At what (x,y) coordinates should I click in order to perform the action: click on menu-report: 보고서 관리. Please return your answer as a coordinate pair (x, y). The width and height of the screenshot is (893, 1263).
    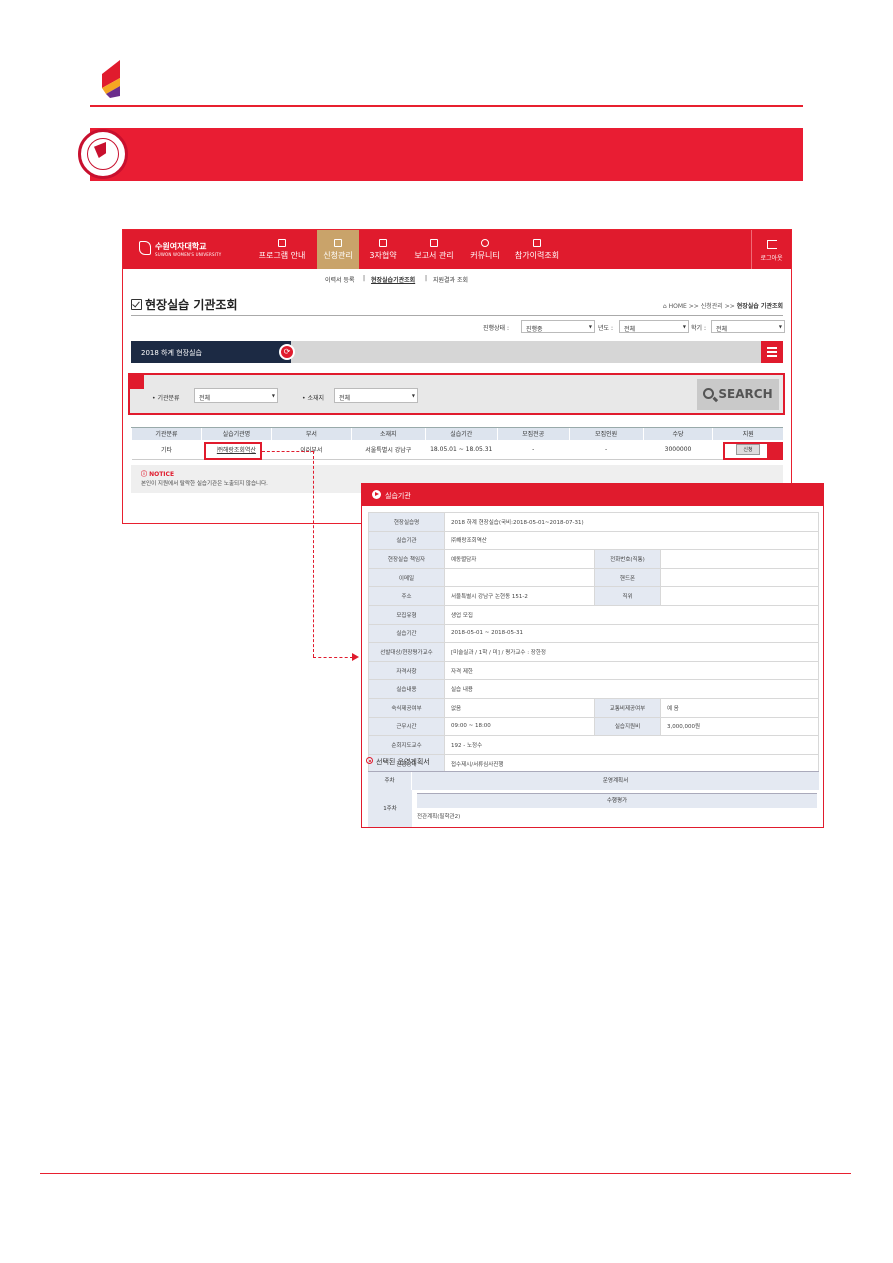
    Looking at the image, I should click on (434, 249).